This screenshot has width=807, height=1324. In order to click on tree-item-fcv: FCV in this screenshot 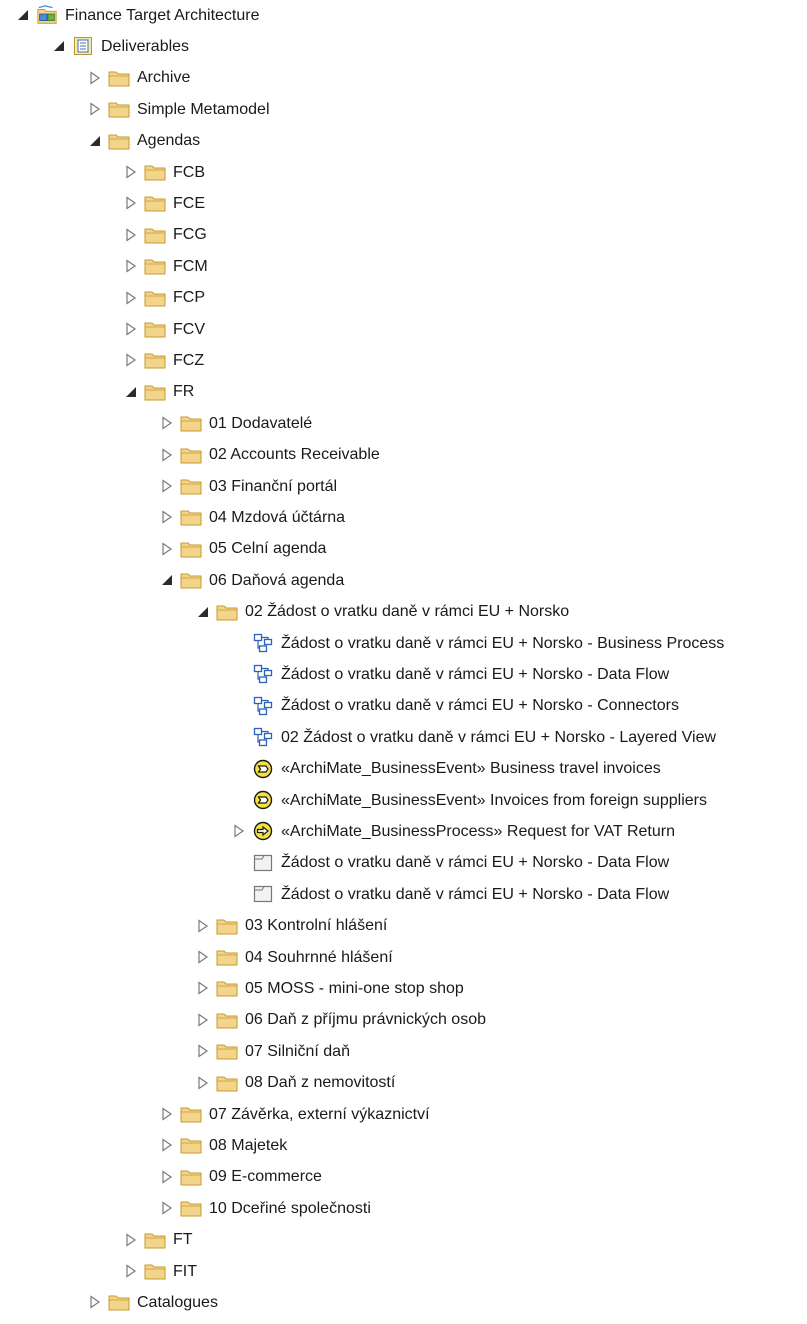, I will do `click(164, 329)`.